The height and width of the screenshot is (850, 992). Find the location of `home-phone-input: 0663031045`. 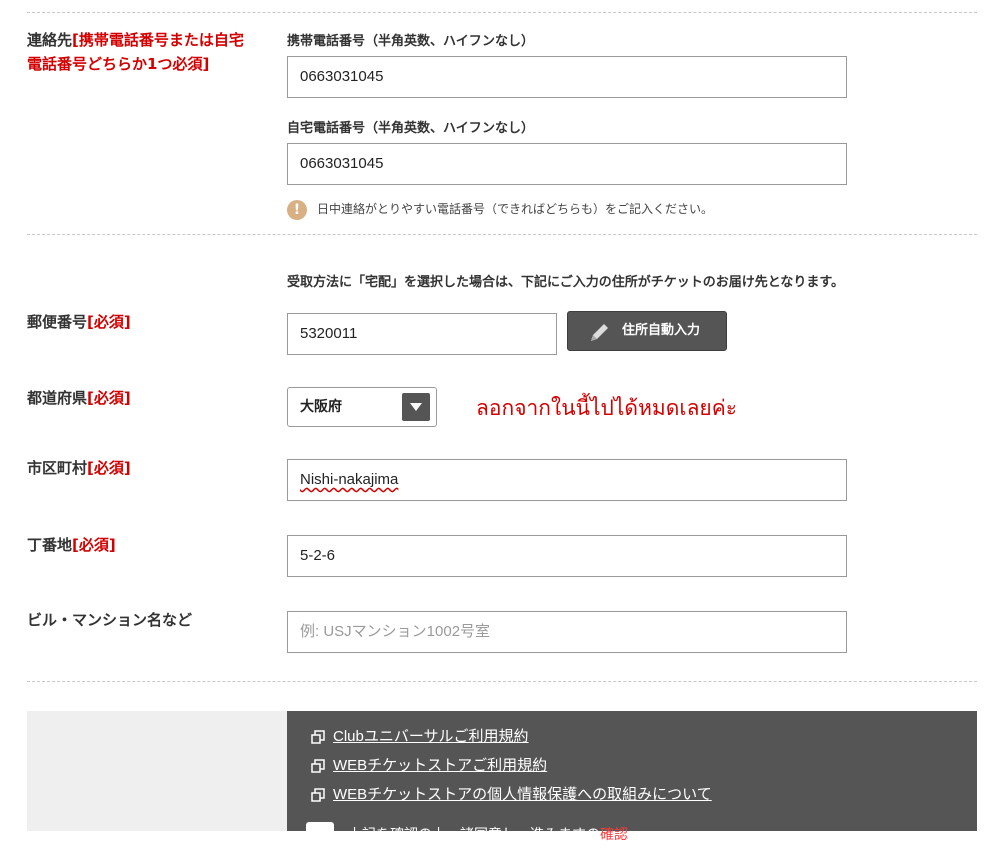

home-phone-input: 0663031045 is located at coordinates (567, 164).